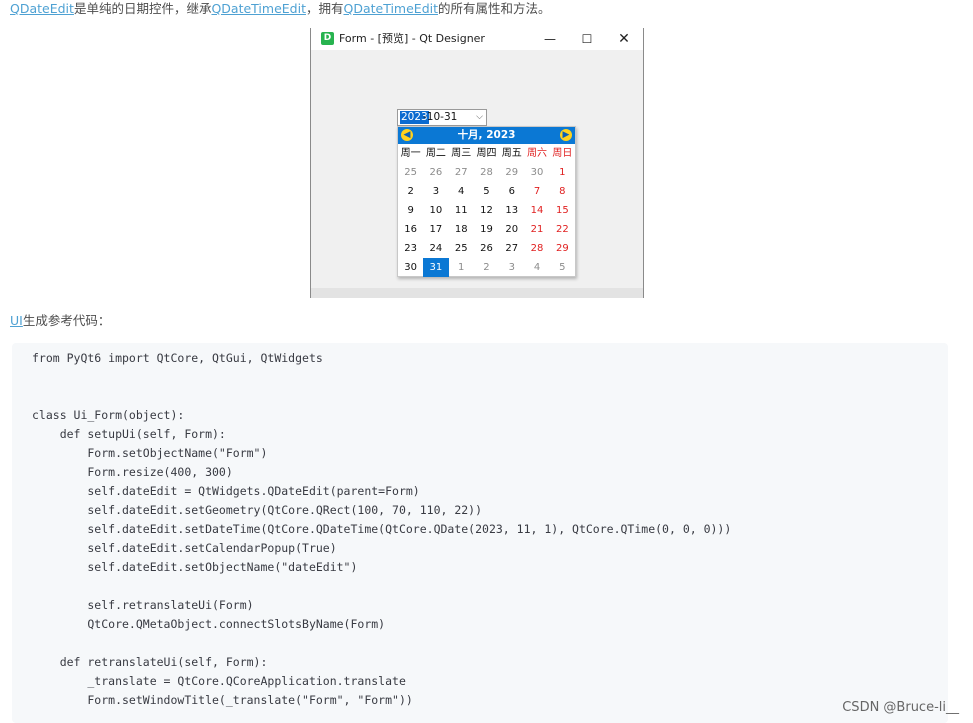  I want to click on weekday-header-row: 周一 周二 周三 周四 周五 周六 周日, so click(486, 153).